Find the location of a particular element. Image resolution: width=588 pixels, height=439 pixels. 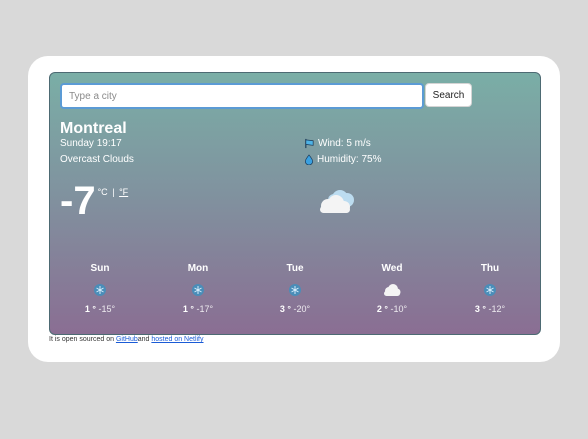

fahrenheit-link: °F is located at coordinates (123, 192).